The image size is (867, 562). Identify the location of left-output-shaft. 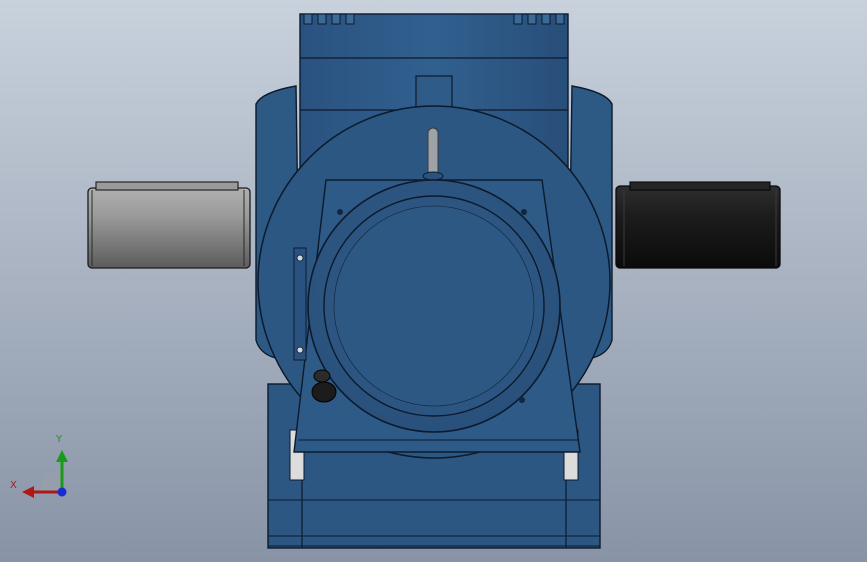
(169, 225).